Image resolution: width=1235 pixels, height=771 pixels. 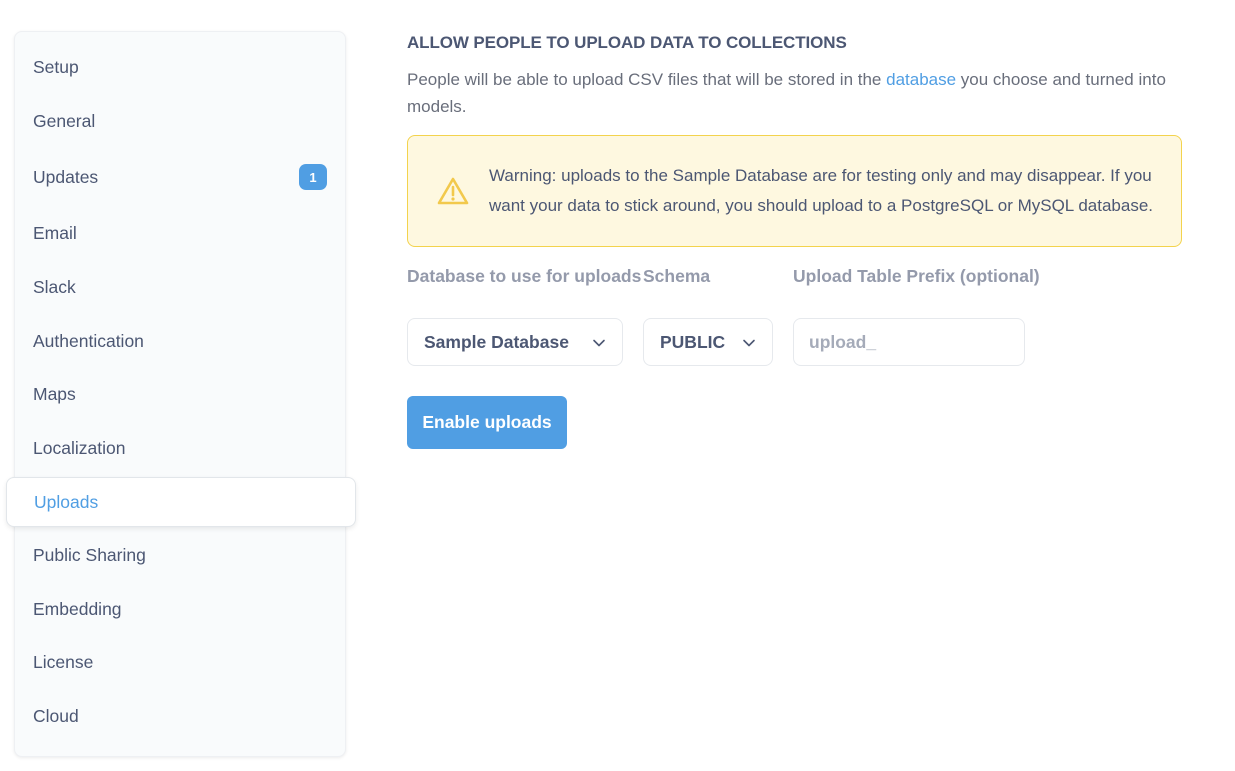 What do you see at coordinates (54, 393) in the screenshot?
I see `sidebar-item-label: Maps` at bounding box center [54, 393].